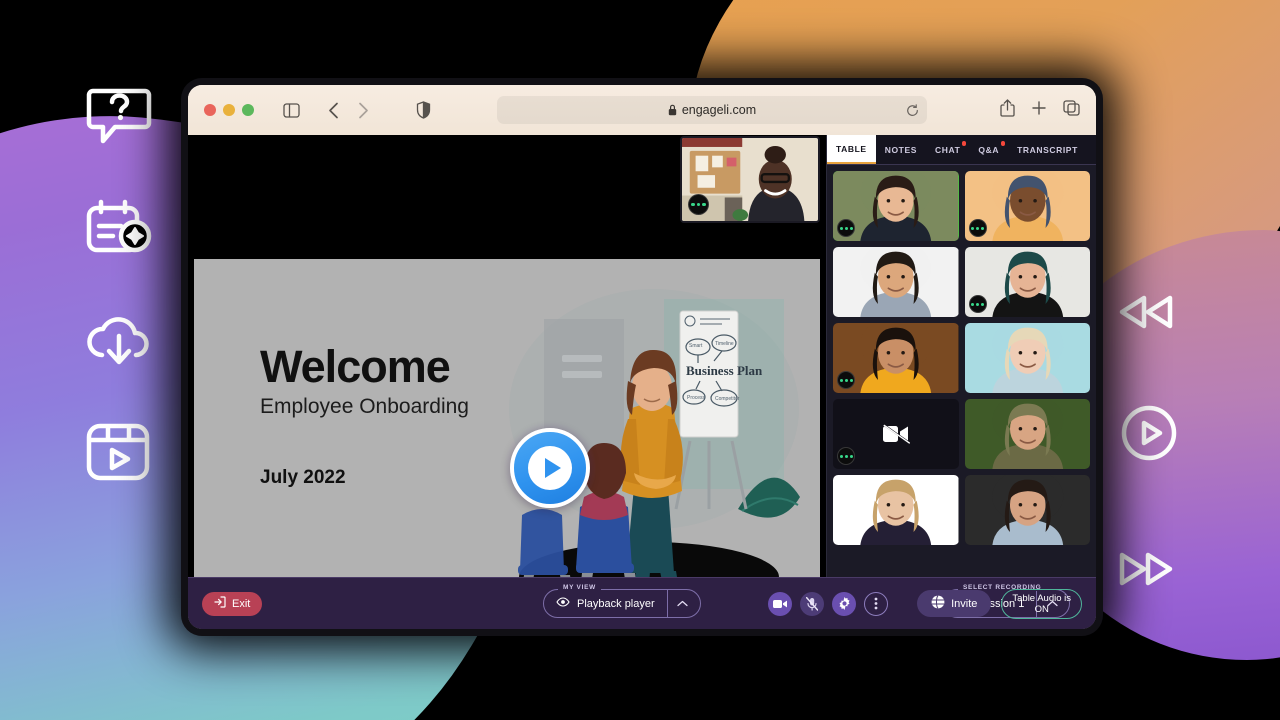  I want to click on play-icon, so click(550, 468).